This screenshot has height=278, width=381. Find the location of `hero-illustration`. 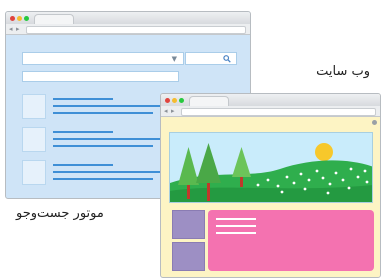

hero-illustration is located at coordinates (271, 167).